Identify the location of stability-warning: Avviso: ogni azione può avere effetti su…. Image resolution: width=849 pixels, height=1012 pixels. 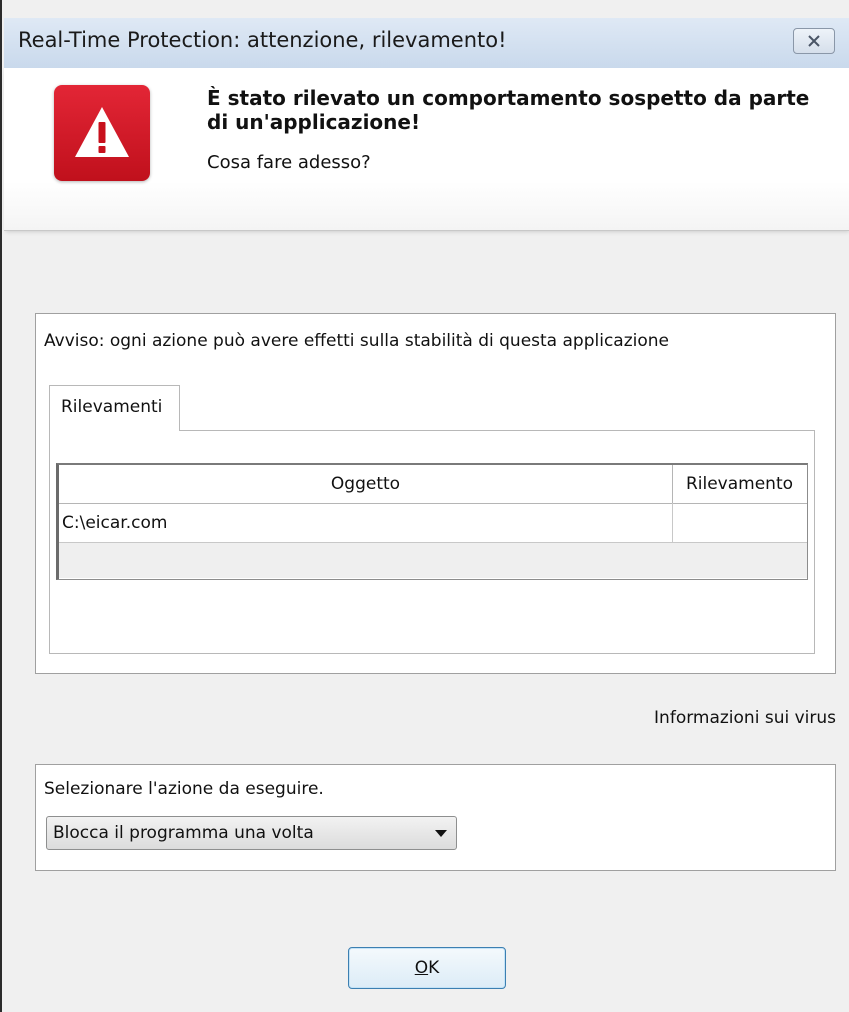
(356, 341).